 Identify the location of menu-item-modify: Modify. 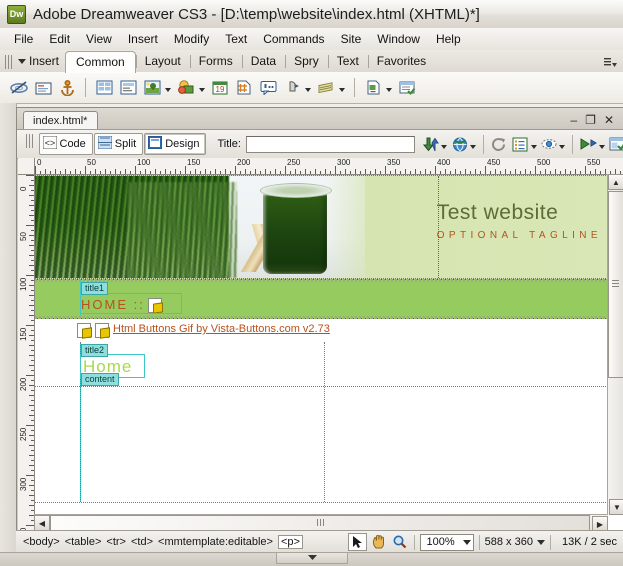
(191, 39).